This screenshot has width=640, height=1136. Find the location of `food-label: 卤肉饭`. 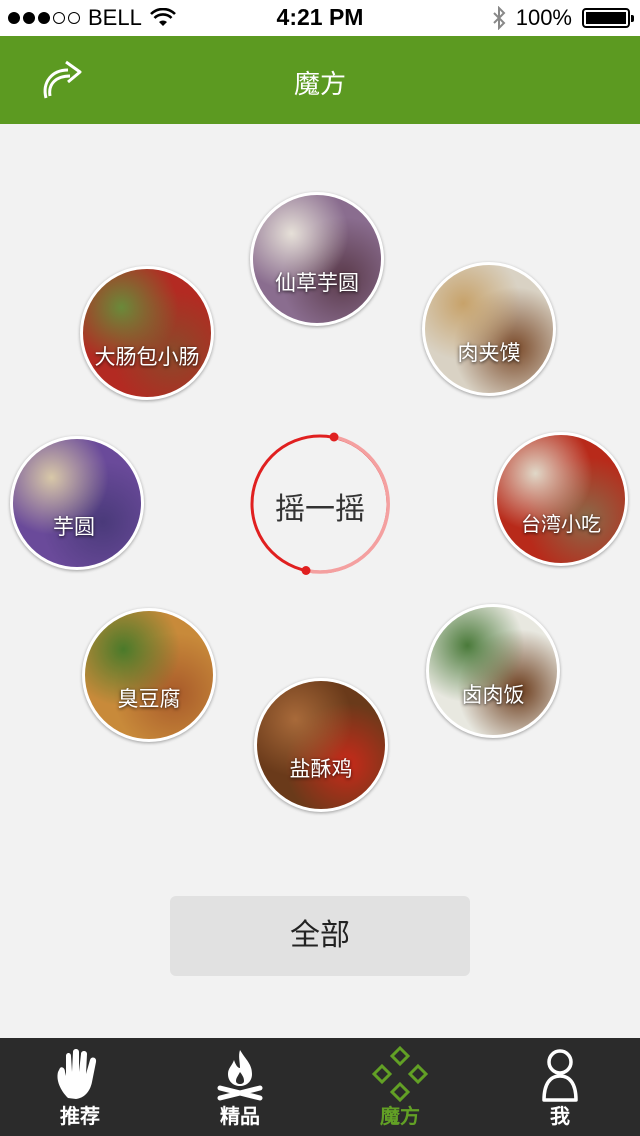

food-label: 卤肉饭 is located at coordinates (493, 695).